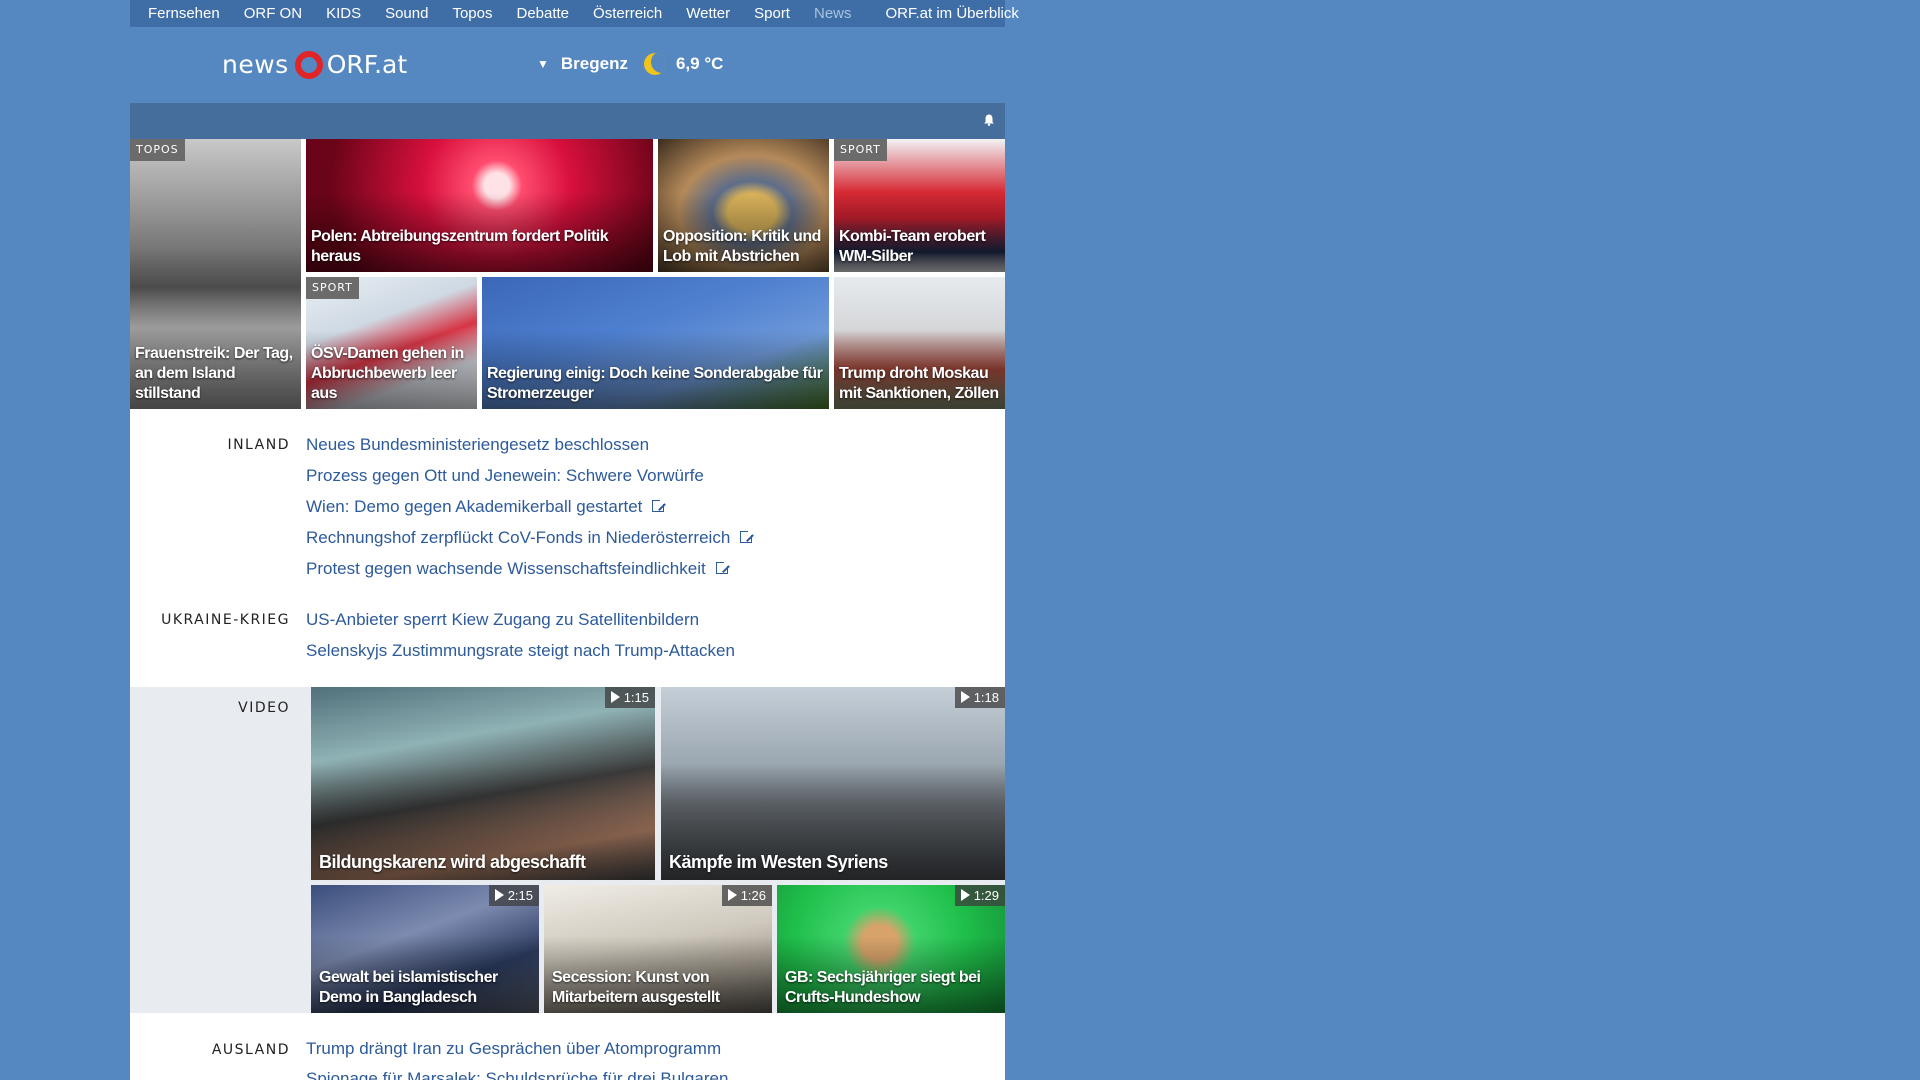 This screenshot has height=1080, width=1920. Describe the element at coordinates (184, 13) in the screenshot. I see `nav-item-fernsehen: Fernsehen` at that location.